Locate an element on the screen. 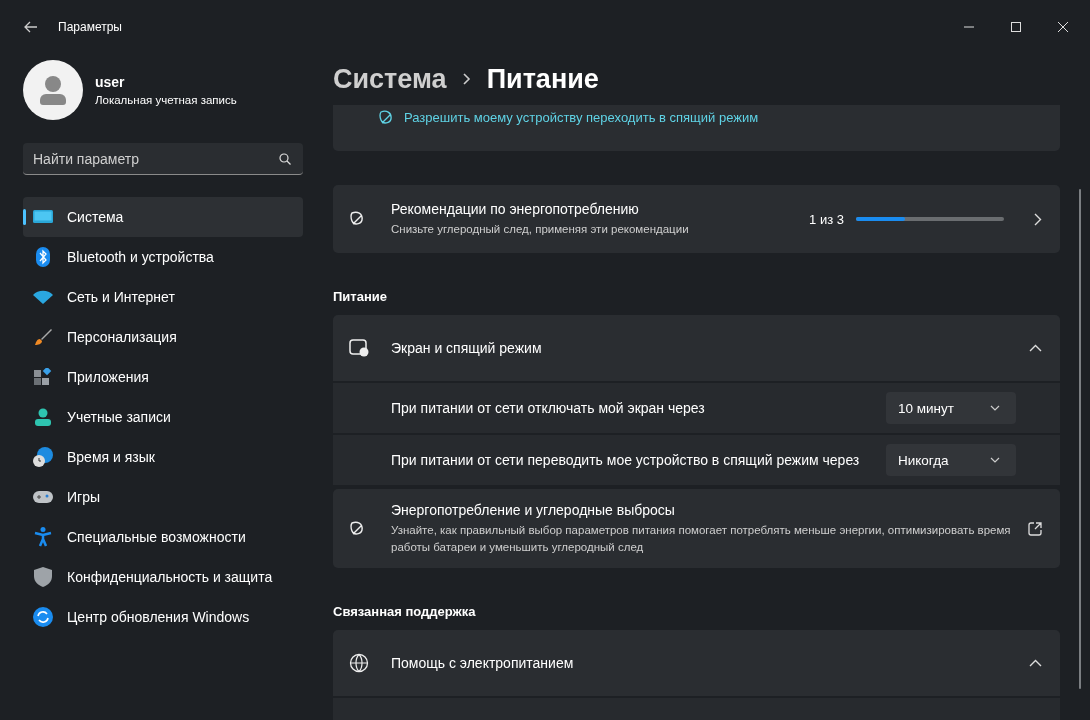 This screenshot has height=720, width=1090. close-icon is located at coordinates (1063, 27).